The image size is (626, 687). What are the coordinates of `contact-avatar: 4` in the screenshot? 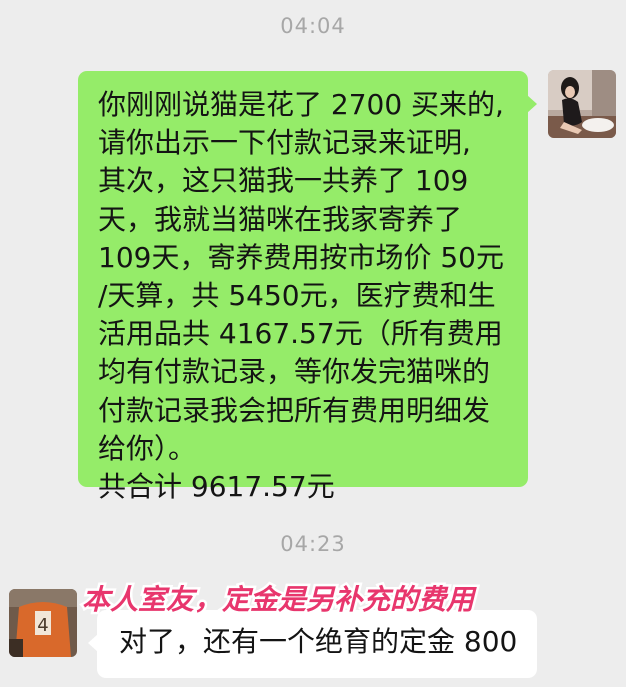 It's located at (43, 623).